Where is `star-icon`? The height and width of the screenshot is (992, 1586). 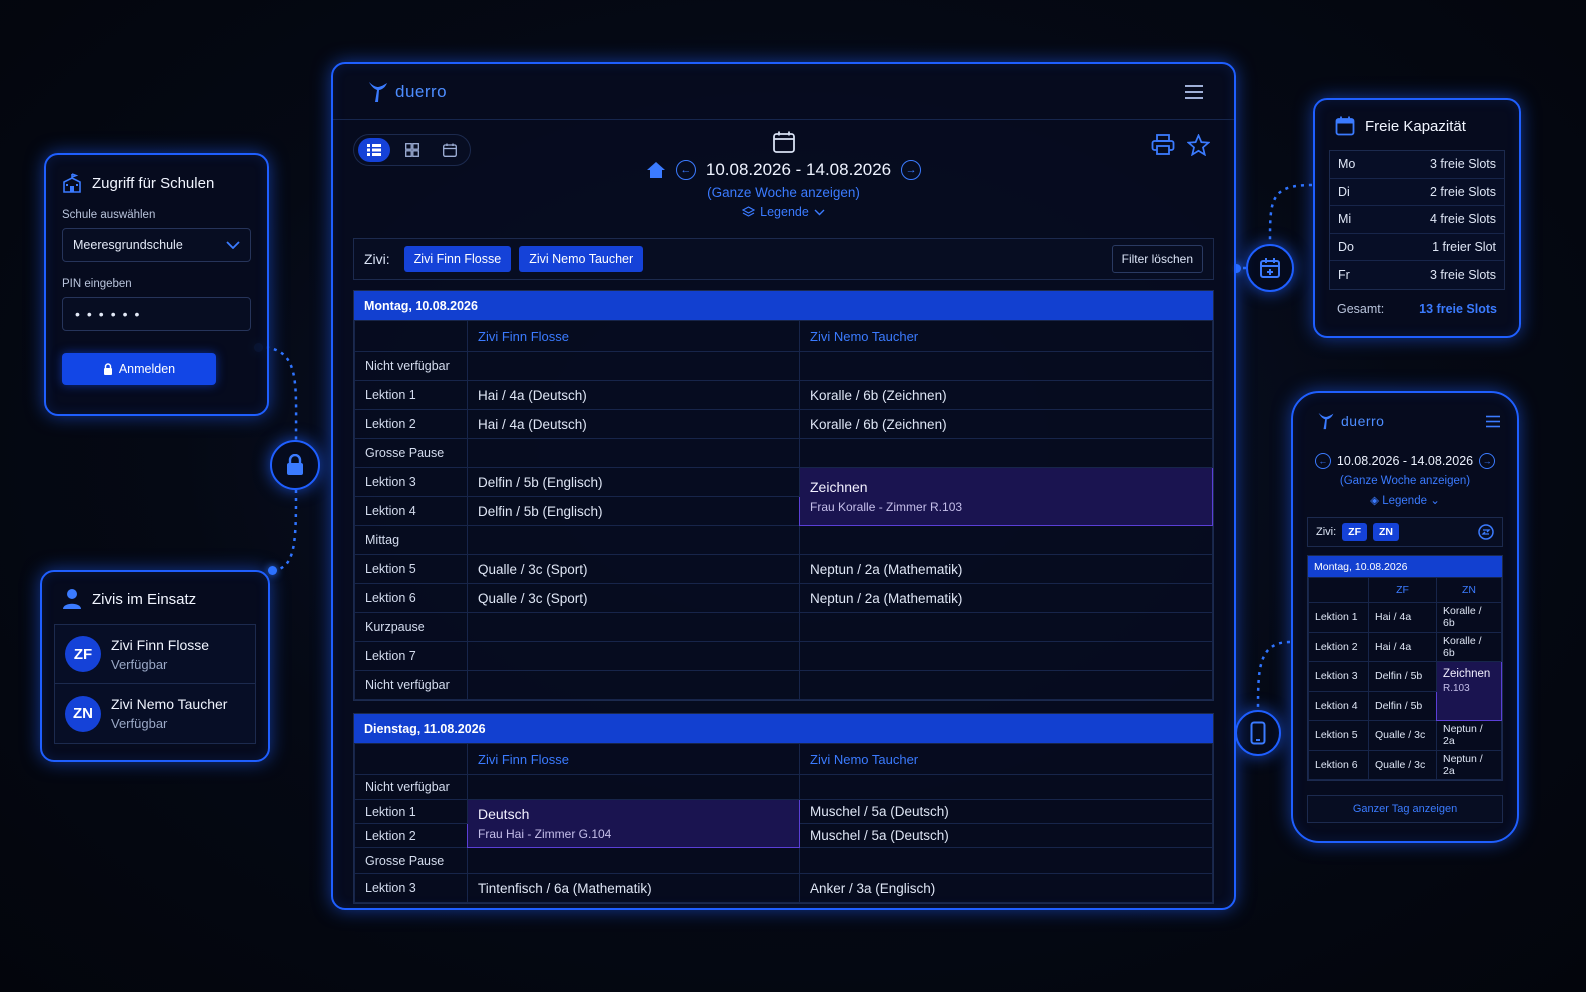 star-icon is located at coordinates (1198, 145).